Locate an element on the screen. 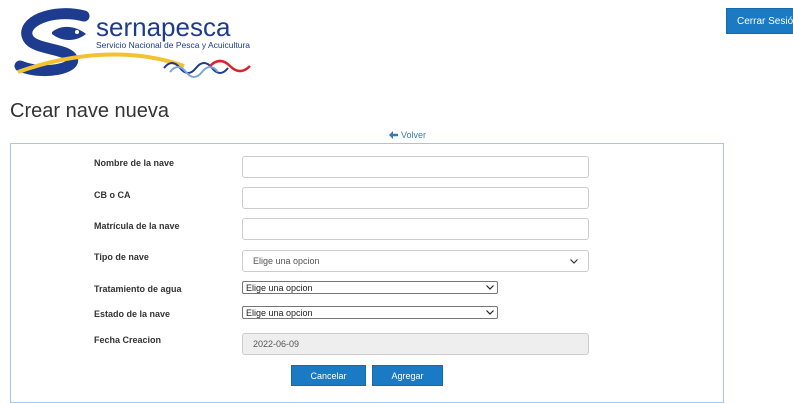 The image size is (793, 403). nombre-input is located at coordinates (415, 167).